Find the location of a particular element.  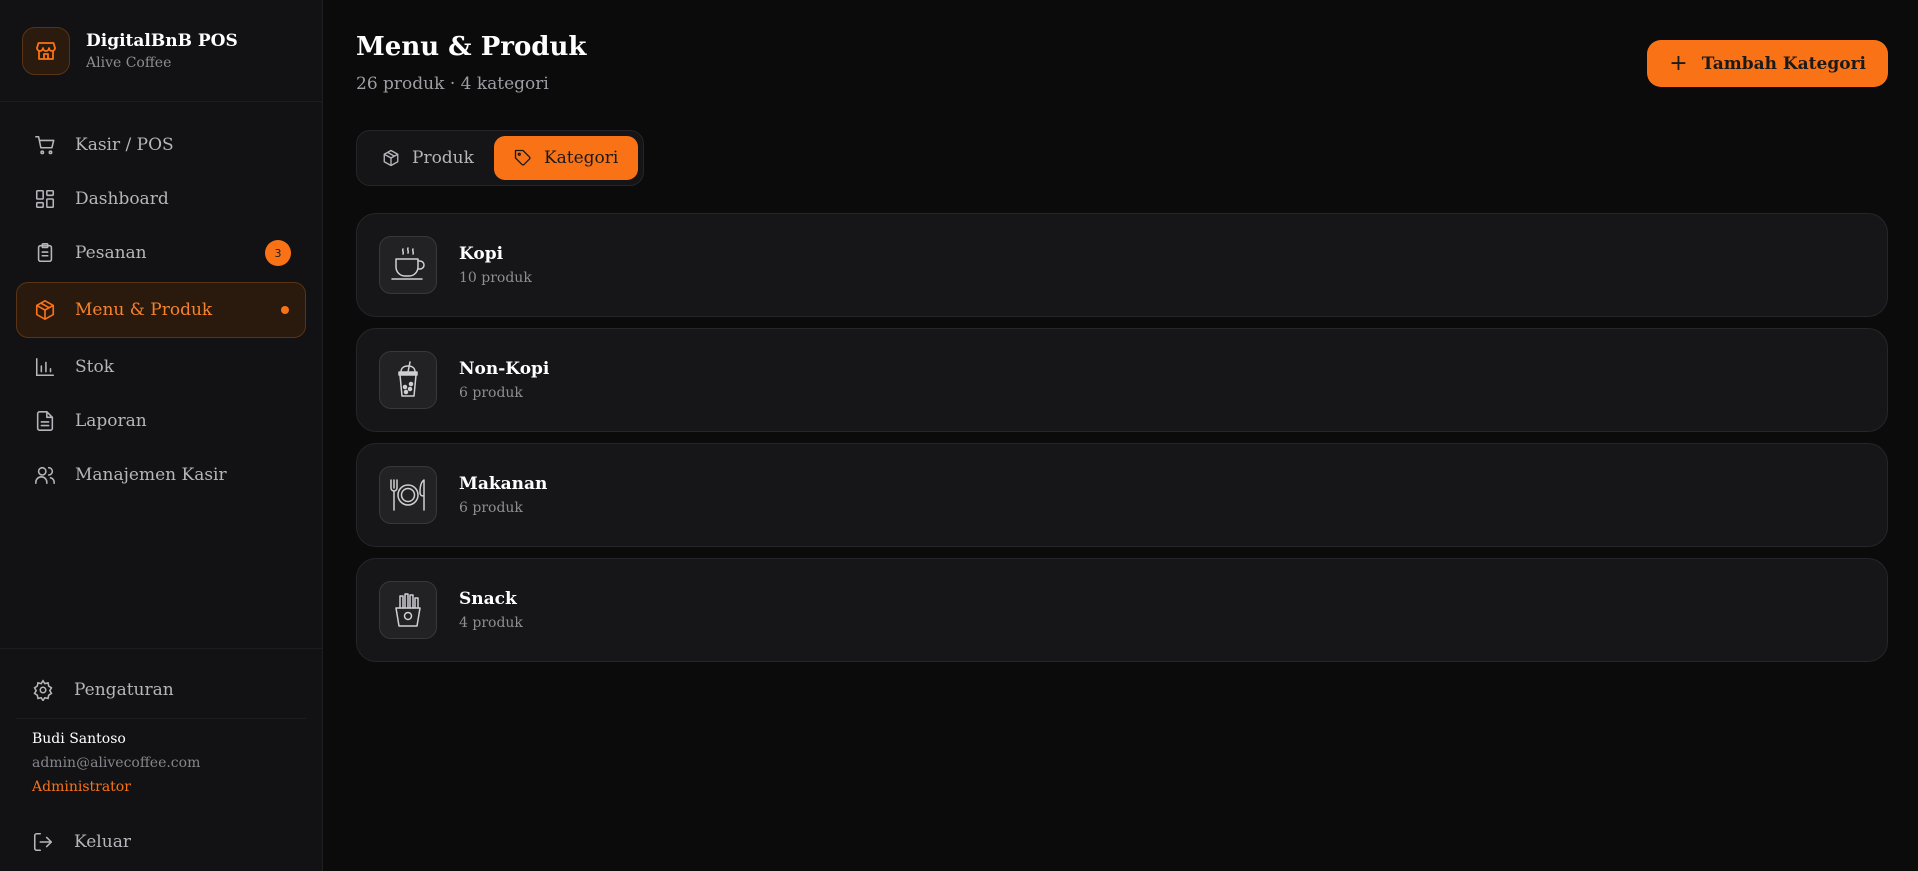

tab-label: Kategori is located at coordinates (581, 158).